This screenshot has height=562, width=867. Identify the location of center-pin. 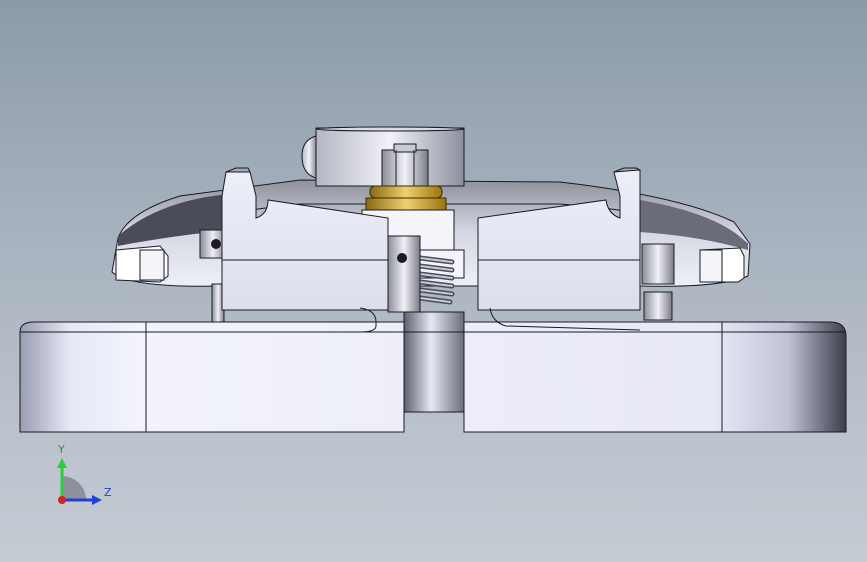
(404, 274).